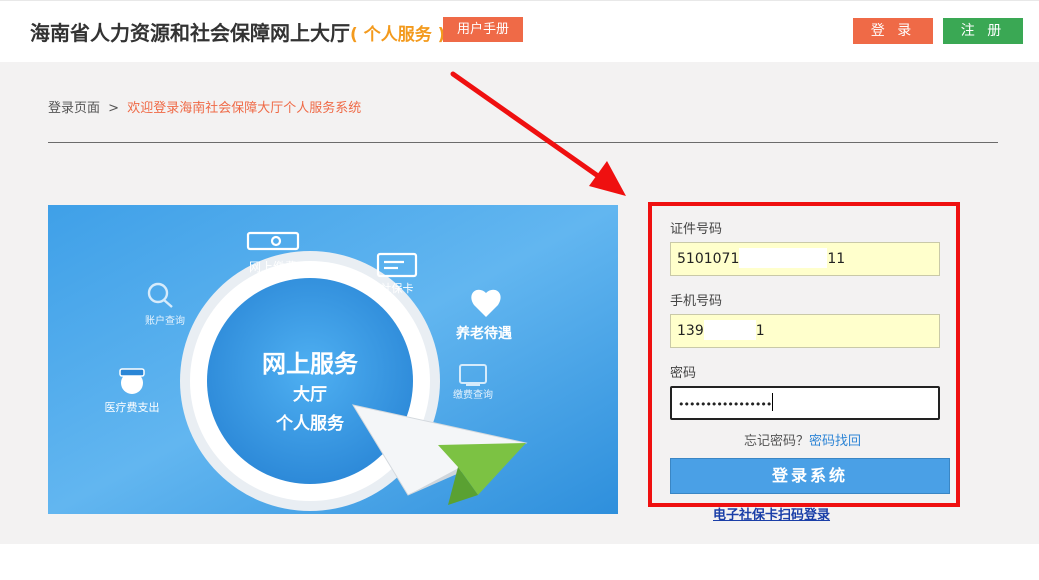  I want to click on id-number-input: 5101071 11, so click(805, 259).